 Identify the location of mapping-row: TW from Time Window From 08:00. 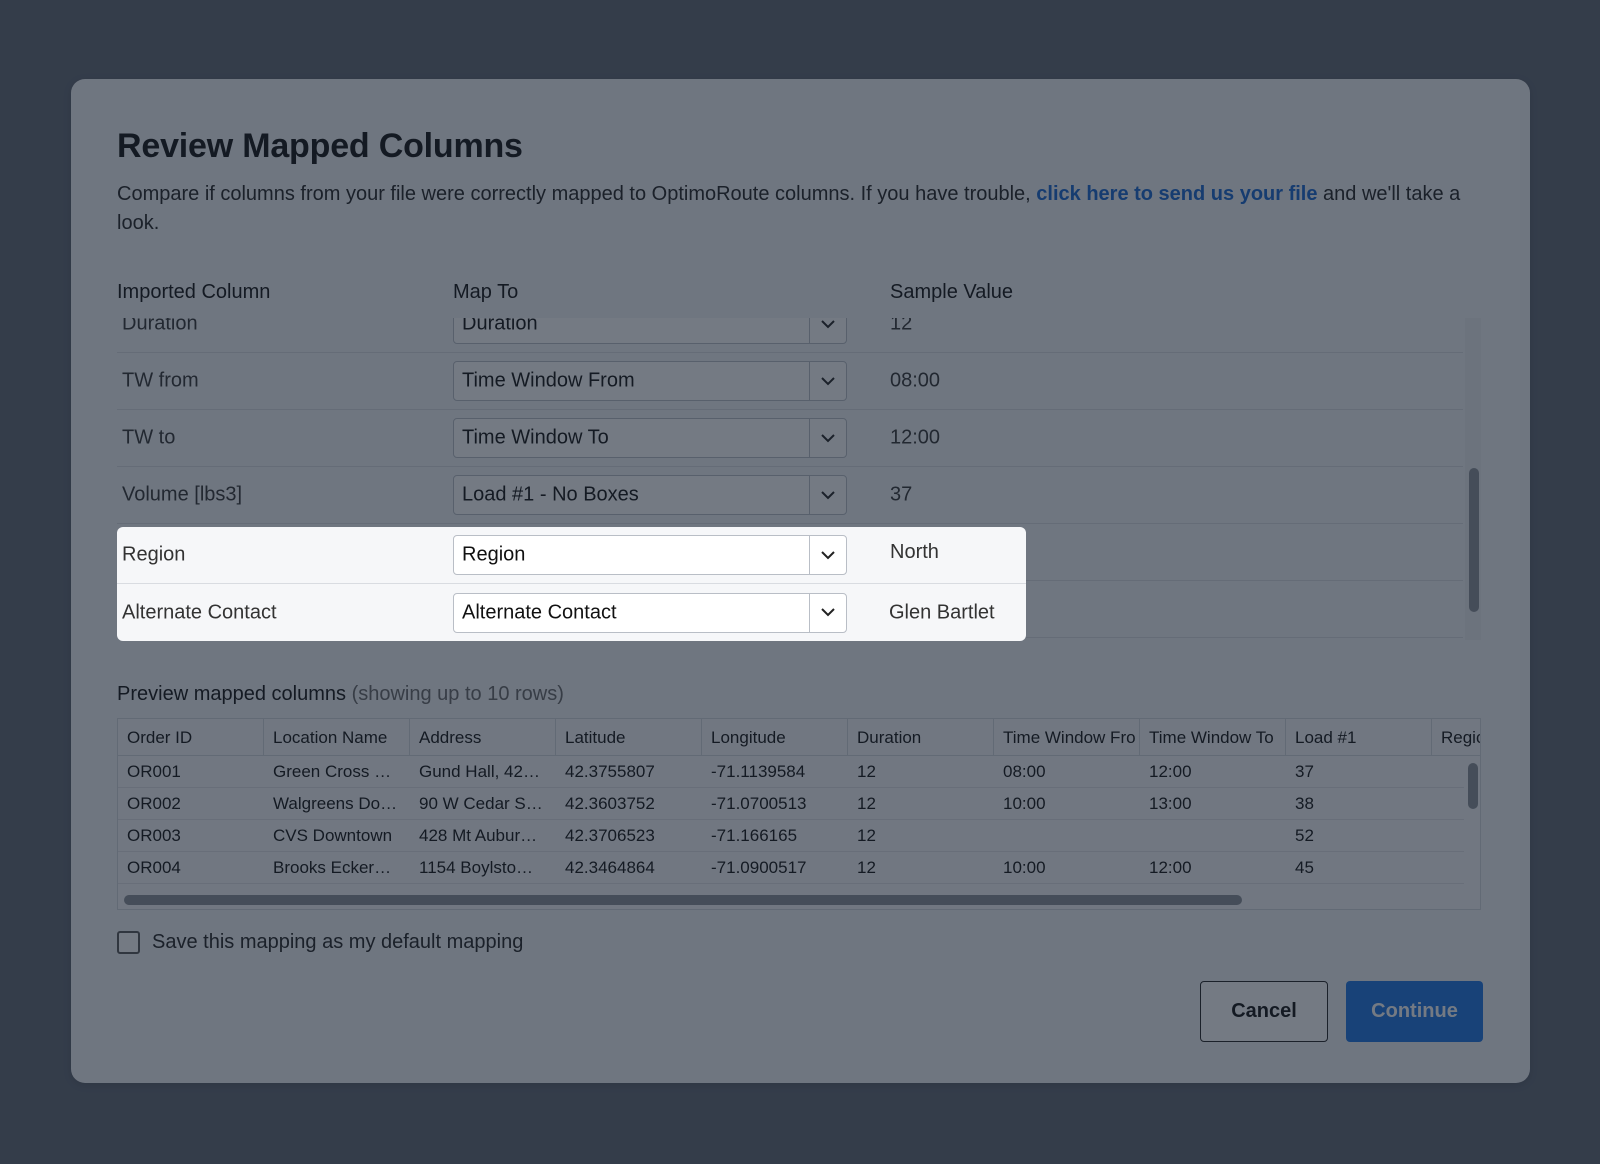
(790, 381).